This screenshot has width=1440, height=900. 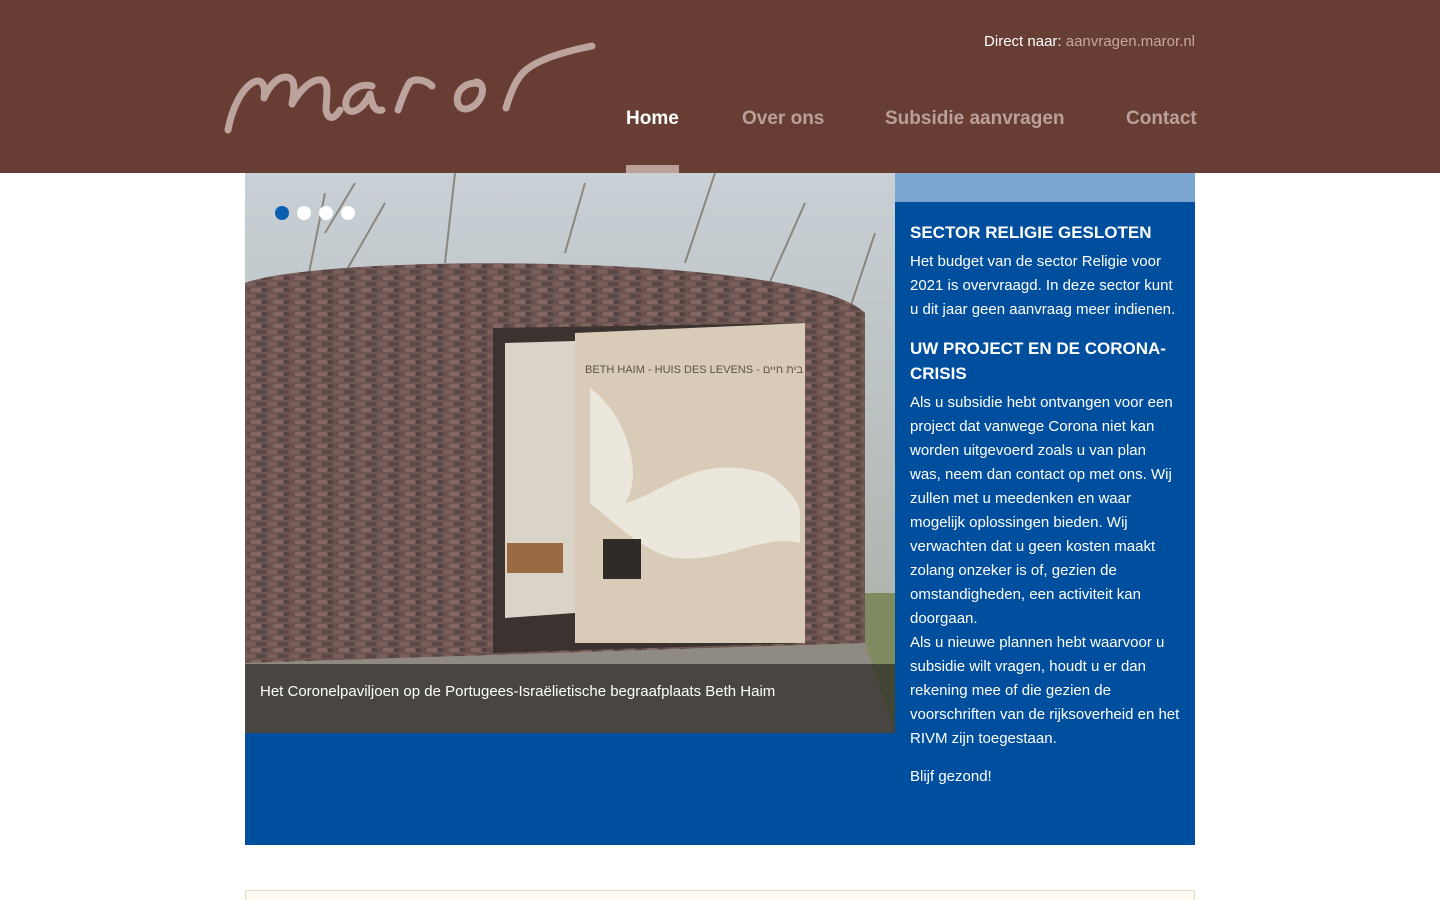 I want to click on direct-label: Direct naar:, so click(x=1023, y=41).